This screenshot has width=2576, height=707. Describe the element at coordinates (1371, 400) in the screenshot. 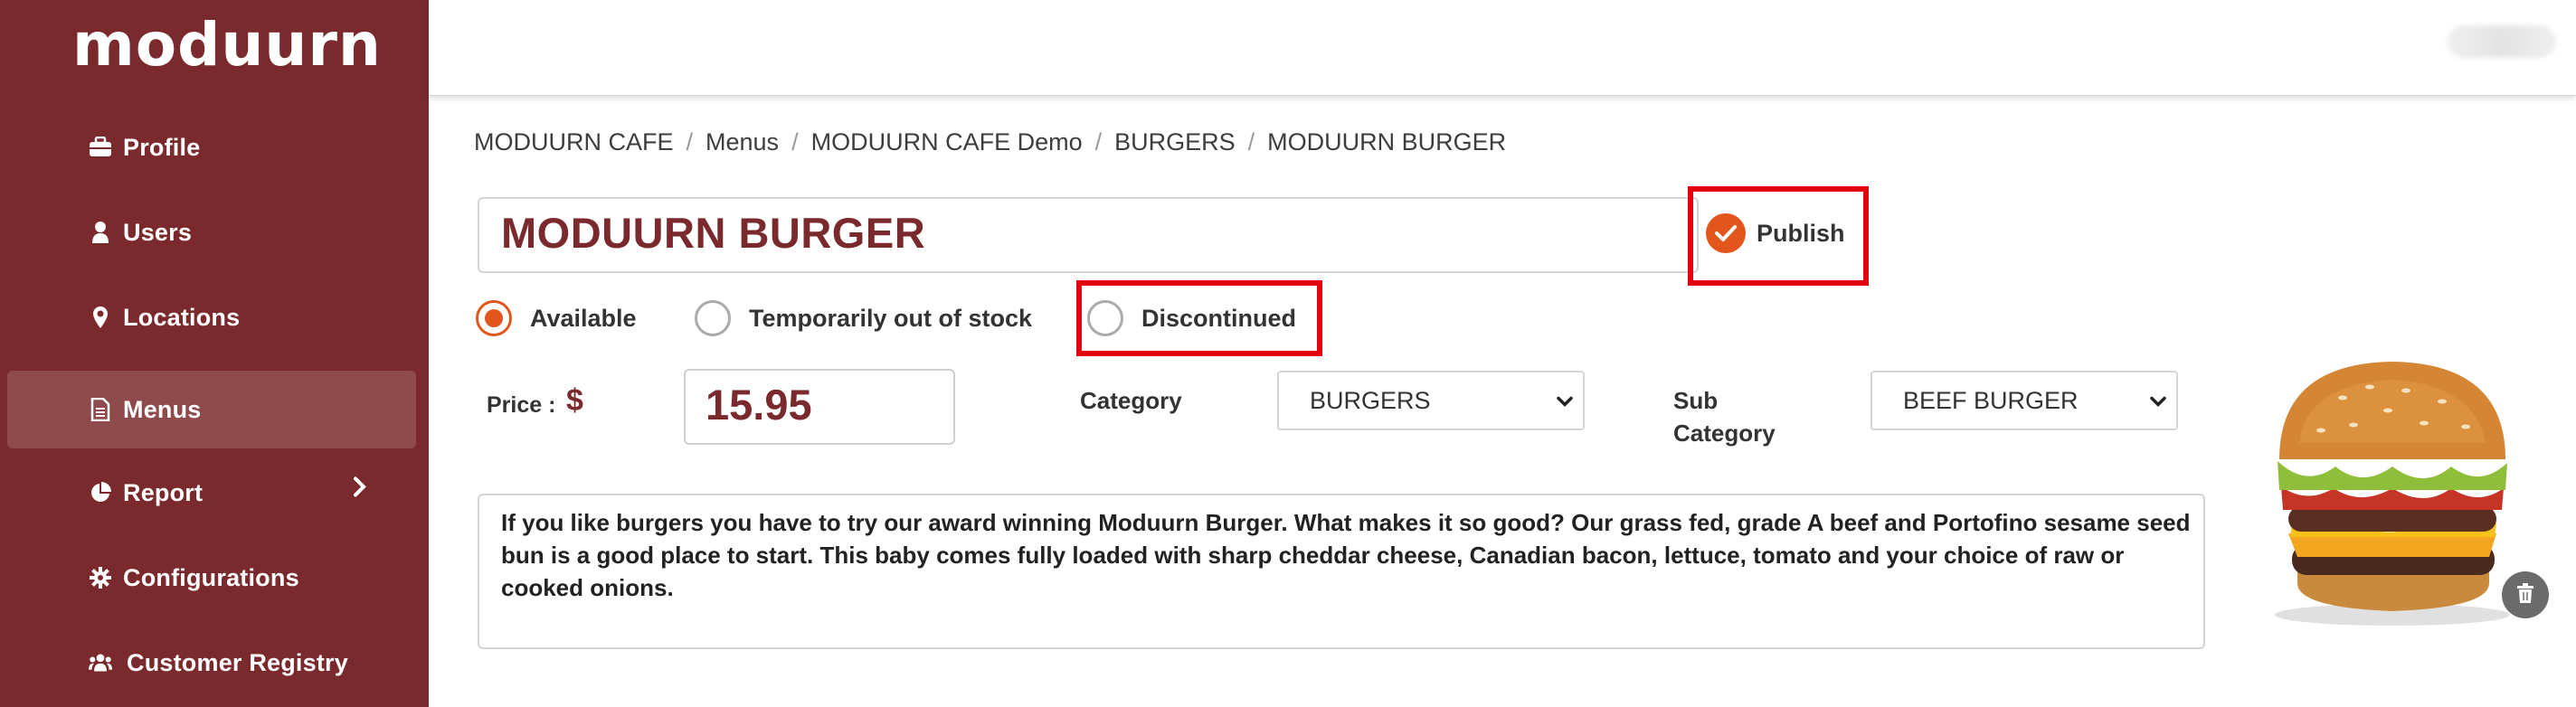

I see `category-value: BURGERS` at that location.